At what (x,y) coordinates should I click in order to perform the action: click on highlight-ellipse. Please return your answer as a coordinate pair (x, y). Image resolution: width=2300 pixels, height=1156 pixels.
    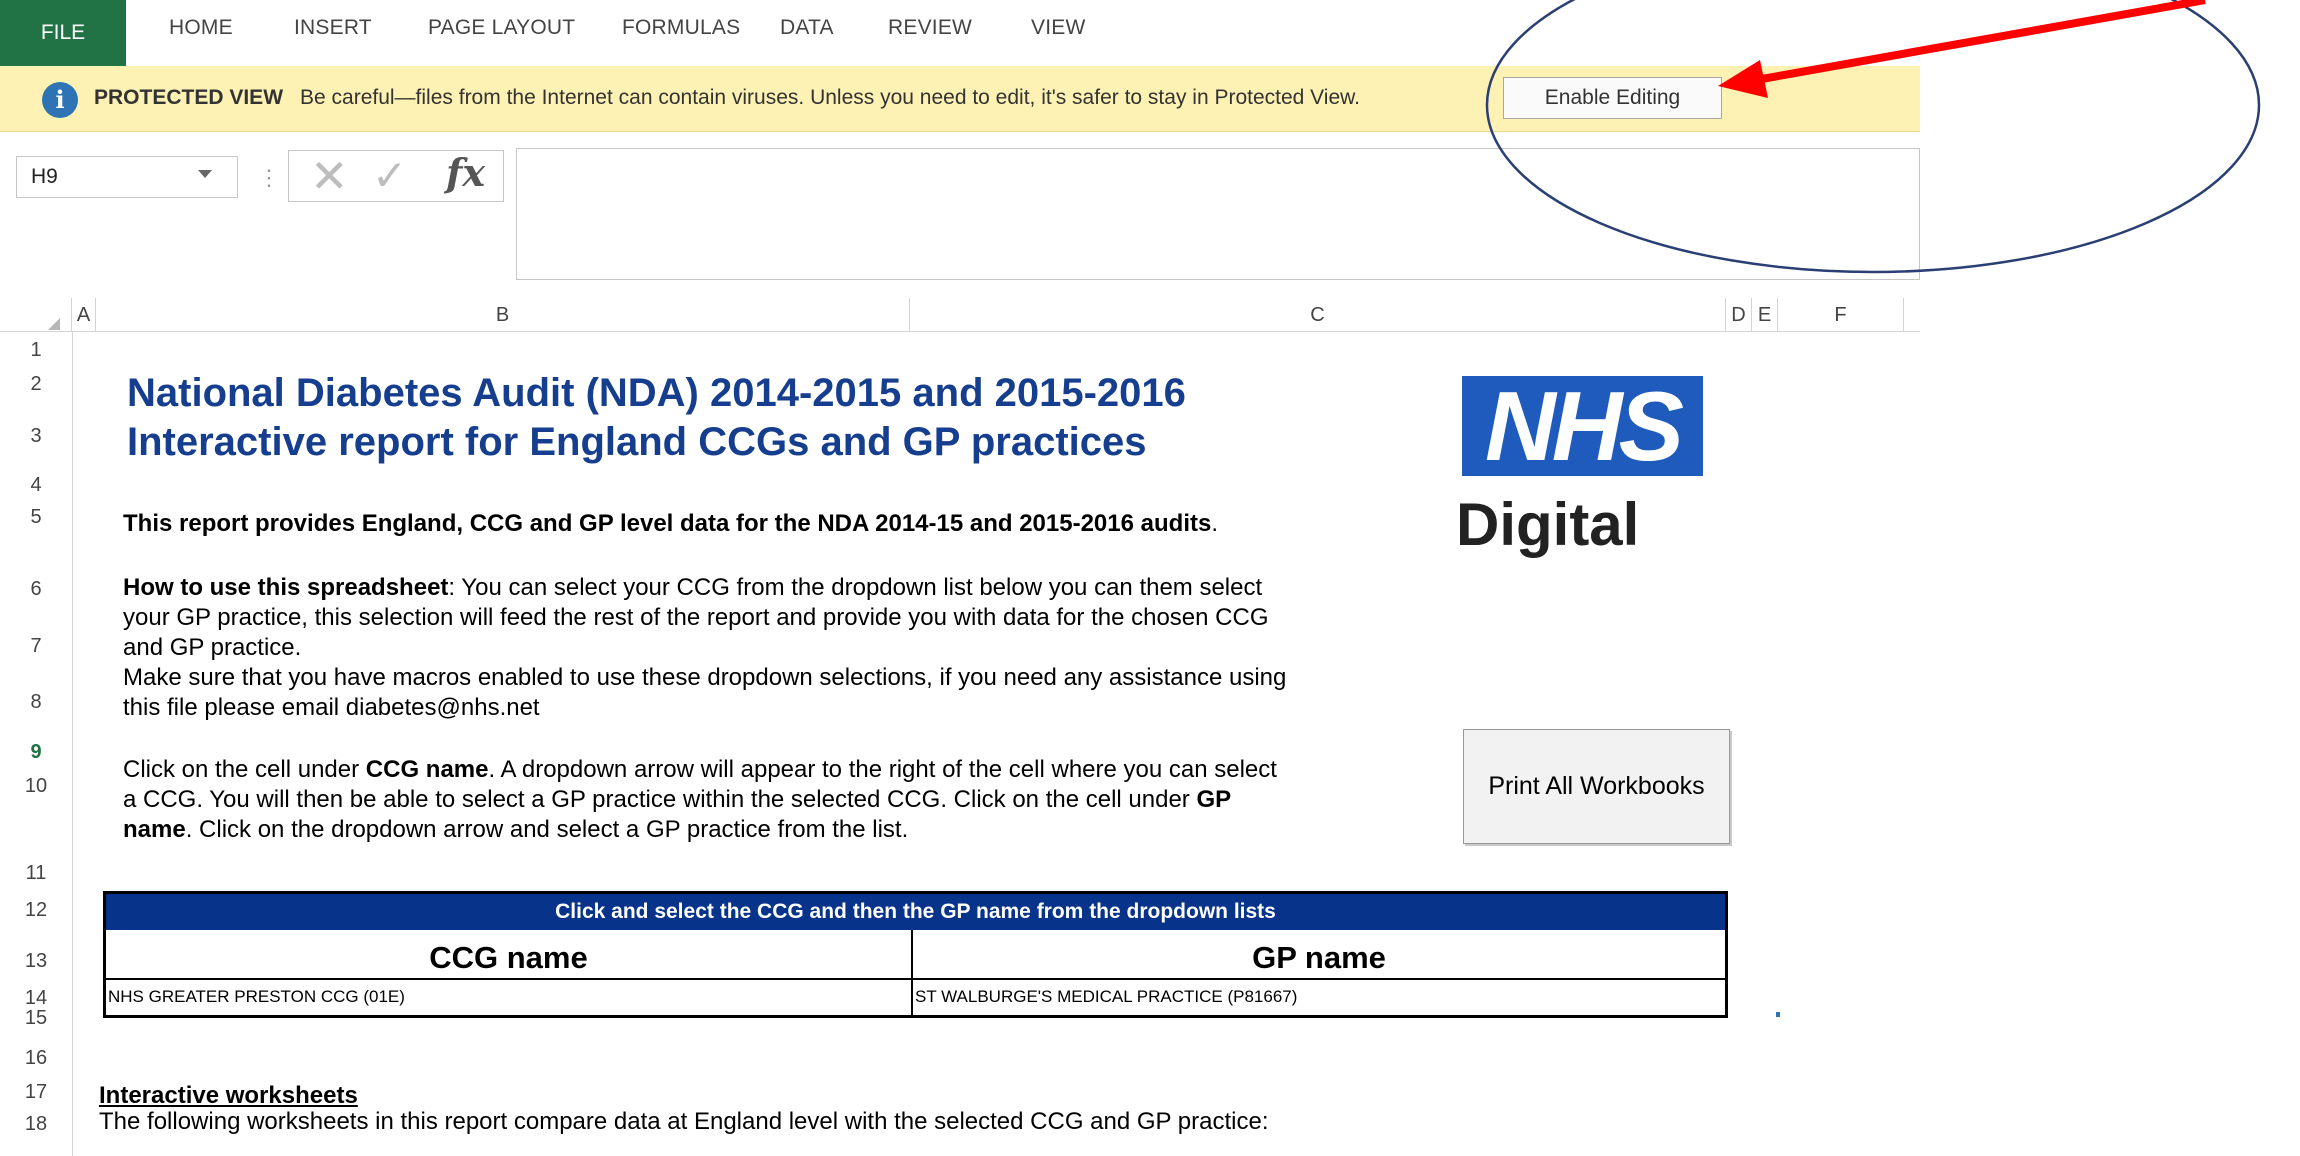
    Looking at the image, I should click on (1873, 137).